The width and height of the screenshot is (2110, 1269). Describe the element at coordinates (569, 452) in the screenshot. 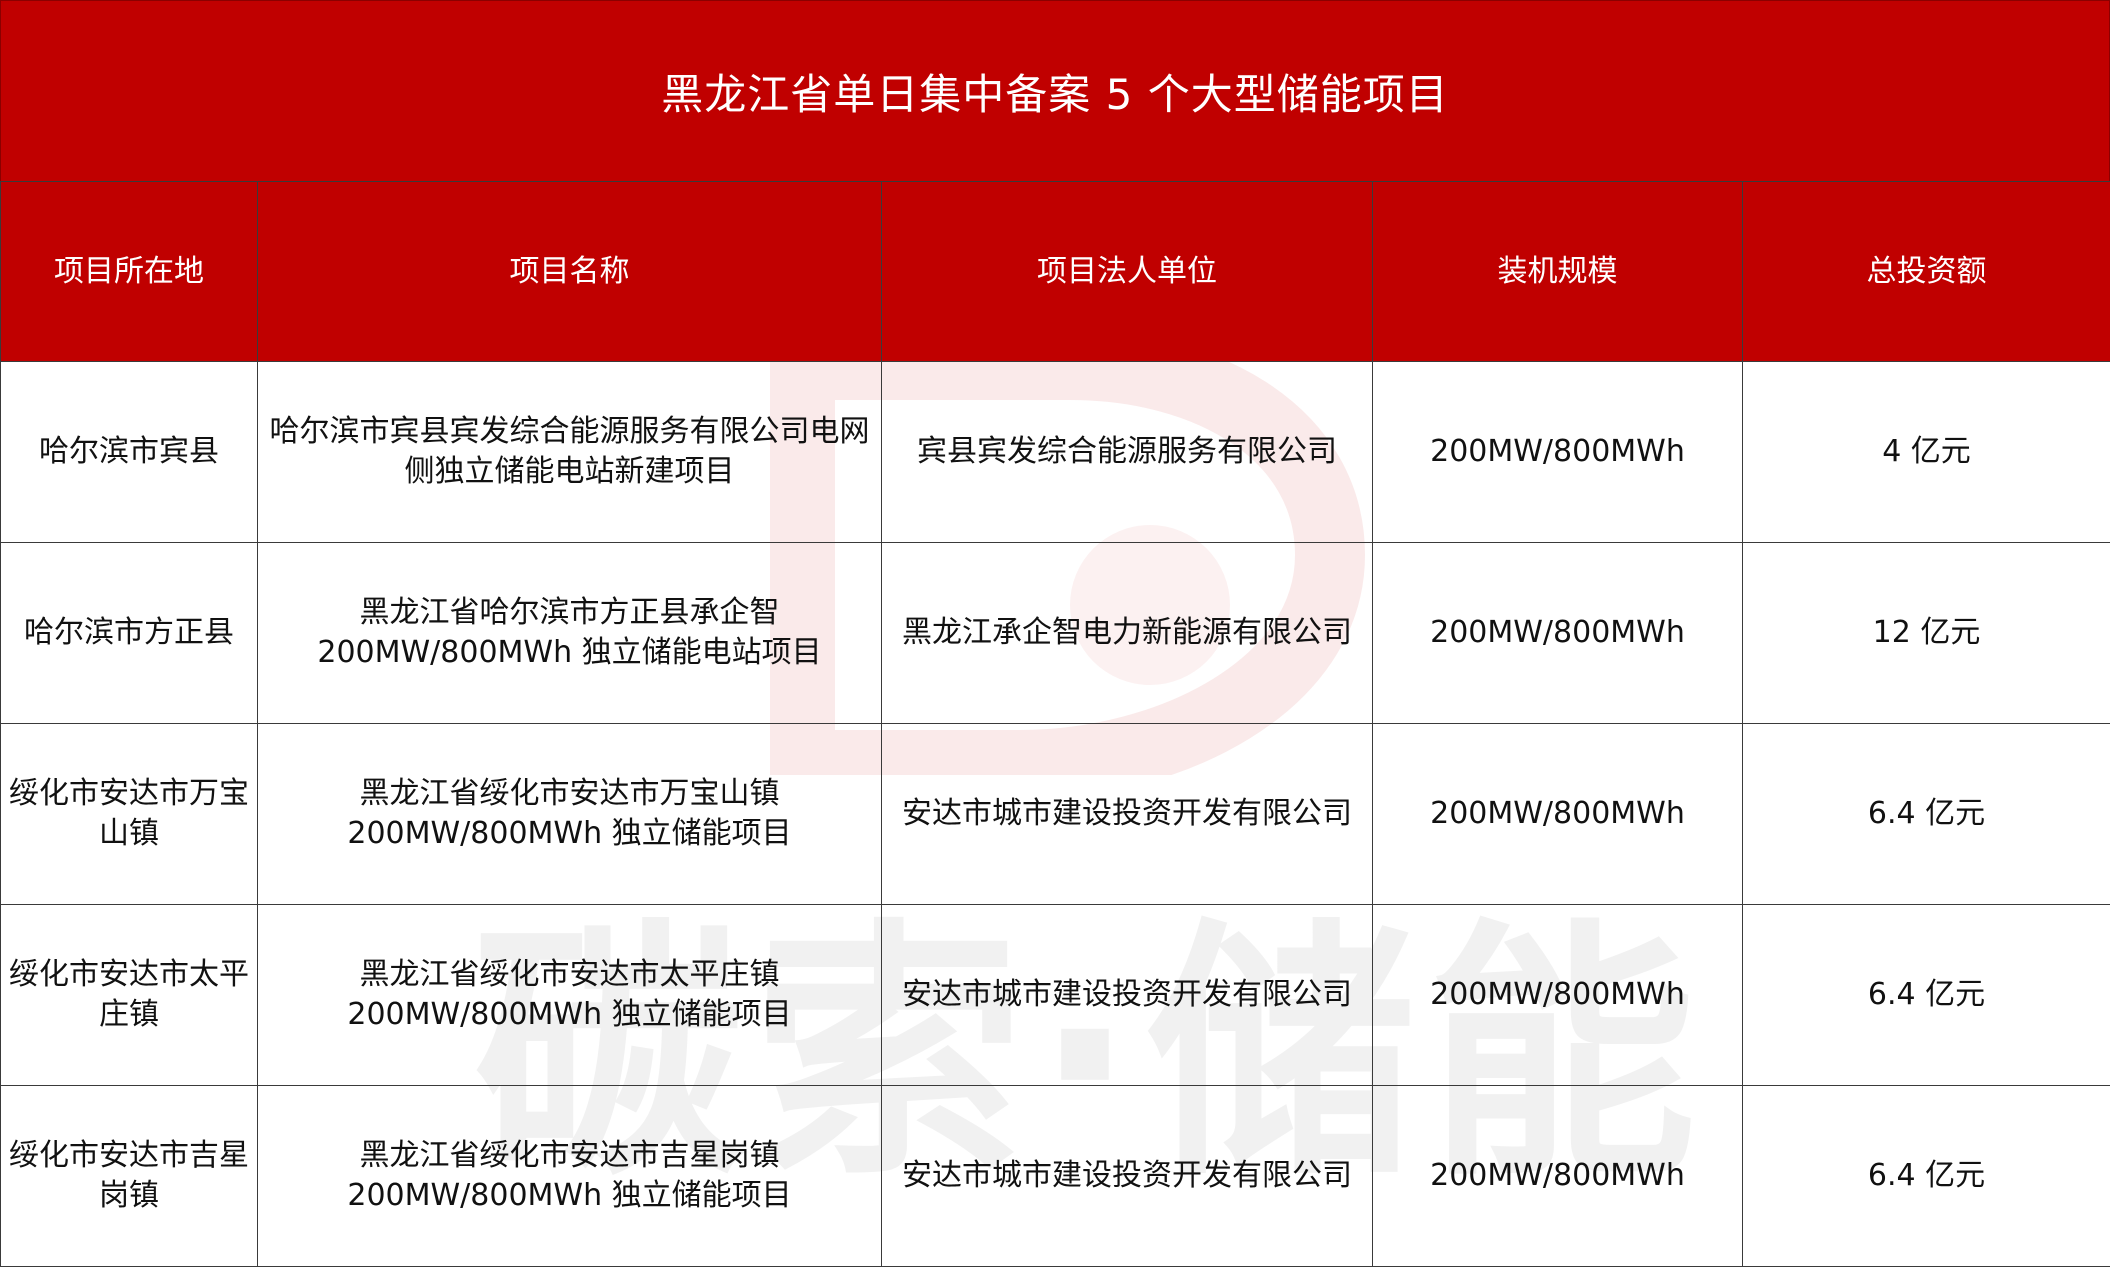

I see `cell-project-name: 哈尔滨市宾县宾发综合能源服务有限公司电网侧独立储能电站新建项目` at that location.